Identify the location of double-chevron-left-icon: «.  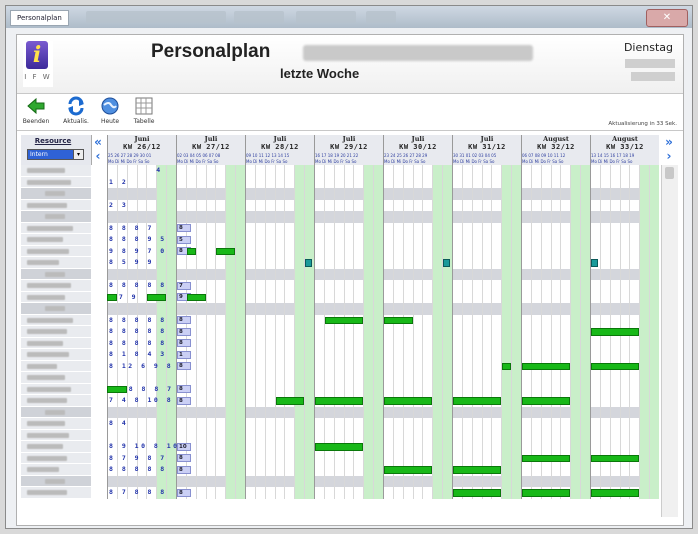
(98, 142).